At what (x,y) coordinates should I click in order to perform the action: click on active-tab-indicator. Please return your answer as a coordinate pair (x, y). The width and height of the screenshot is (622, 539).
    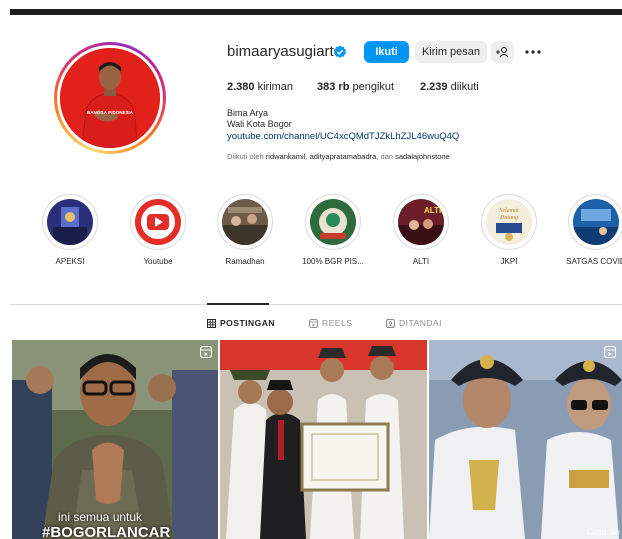
    Looking at the image, I should click on (238, 304).